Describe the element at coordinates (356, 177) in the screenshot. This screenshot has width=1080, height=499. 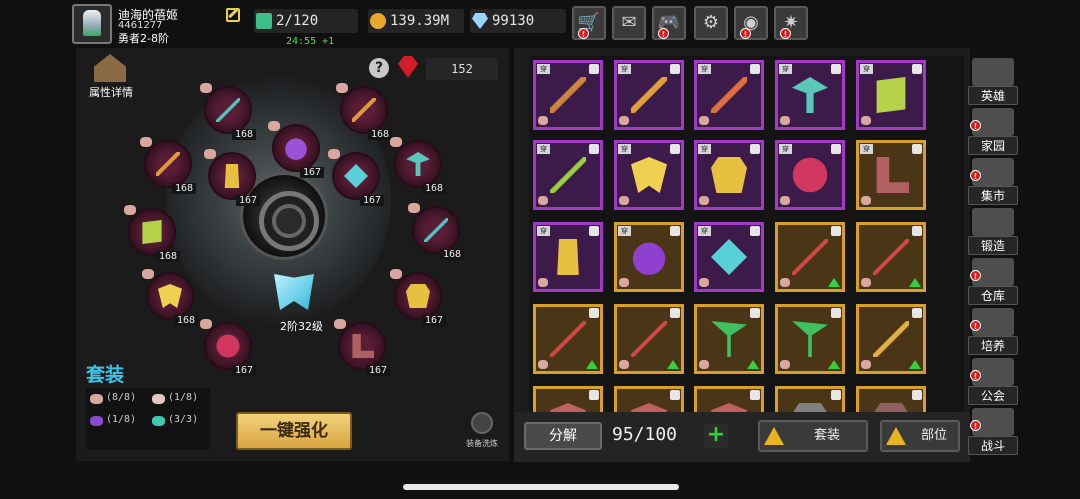
I see `equipment-slot-relic: 167` at that location.